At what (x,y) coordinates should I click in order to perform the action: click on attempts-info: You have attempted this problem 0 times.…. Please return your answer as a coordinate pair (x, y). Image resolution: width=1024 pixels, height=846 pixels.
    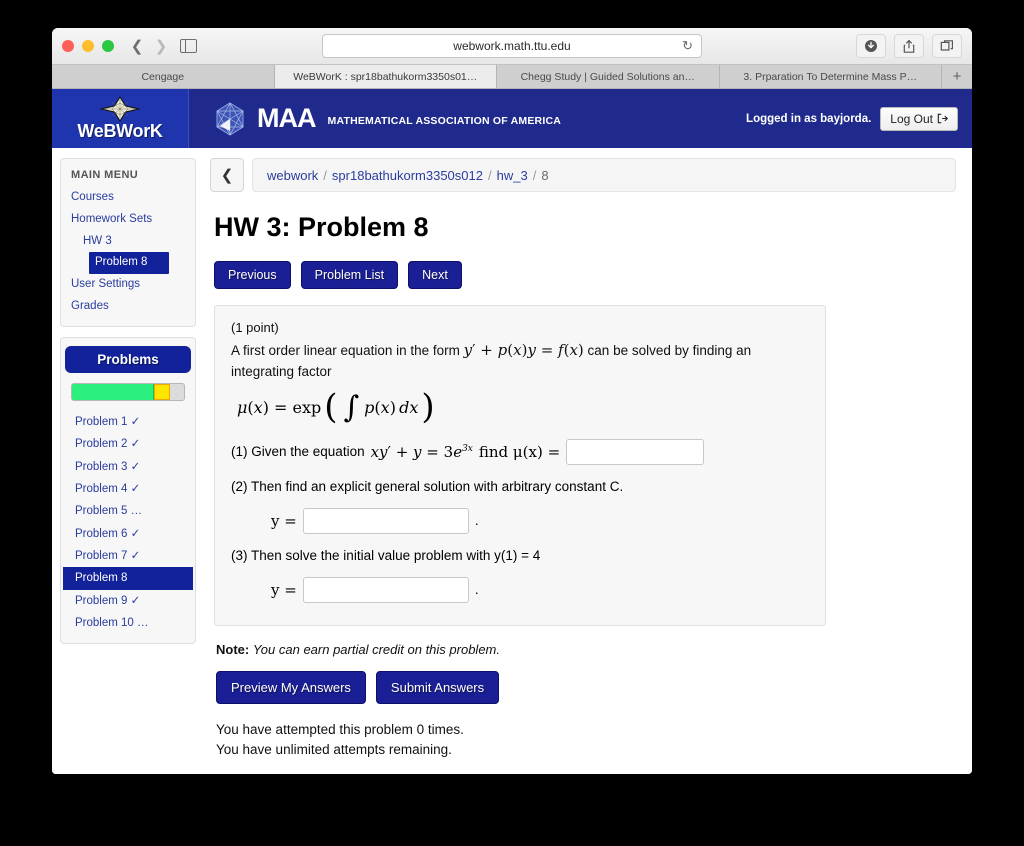
    Looking at the image, I should click on (586, 740).